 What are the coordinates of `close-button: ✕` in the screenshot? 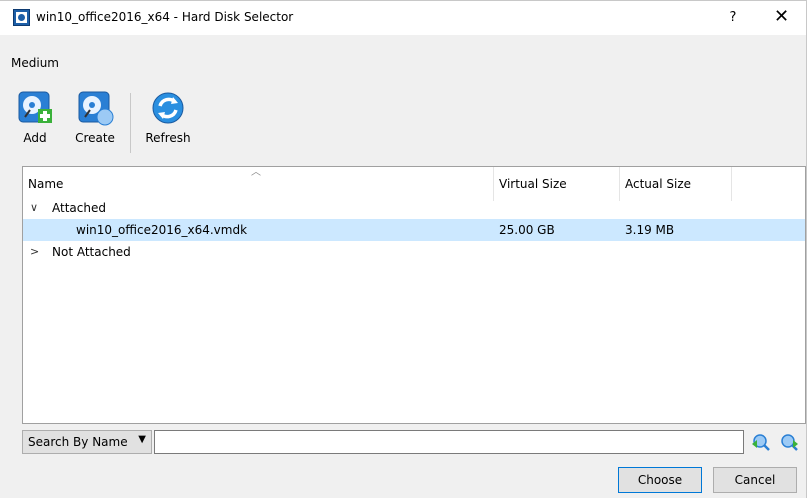 It's located at (781, 18).